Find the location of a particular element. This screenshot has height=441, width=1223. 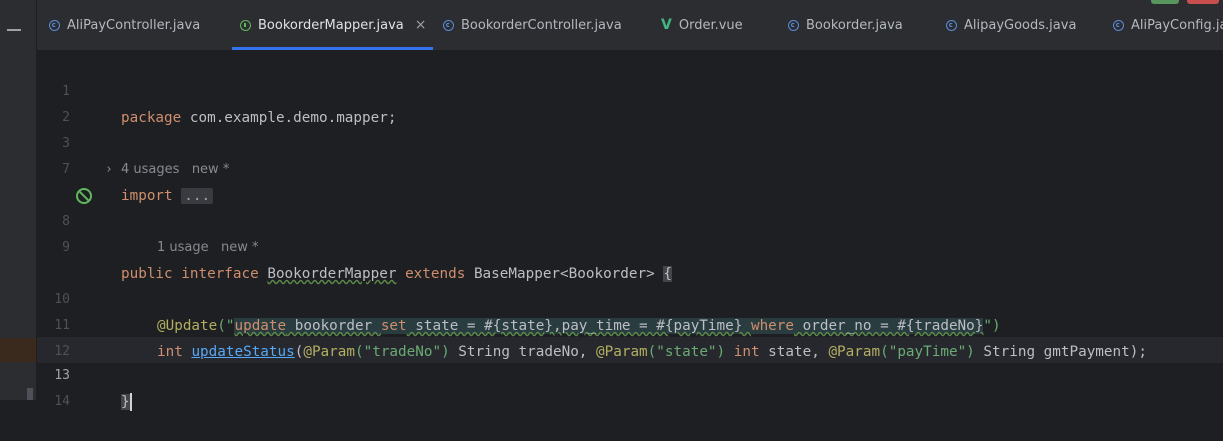

interface-icon is located at coordinates (245, 25).